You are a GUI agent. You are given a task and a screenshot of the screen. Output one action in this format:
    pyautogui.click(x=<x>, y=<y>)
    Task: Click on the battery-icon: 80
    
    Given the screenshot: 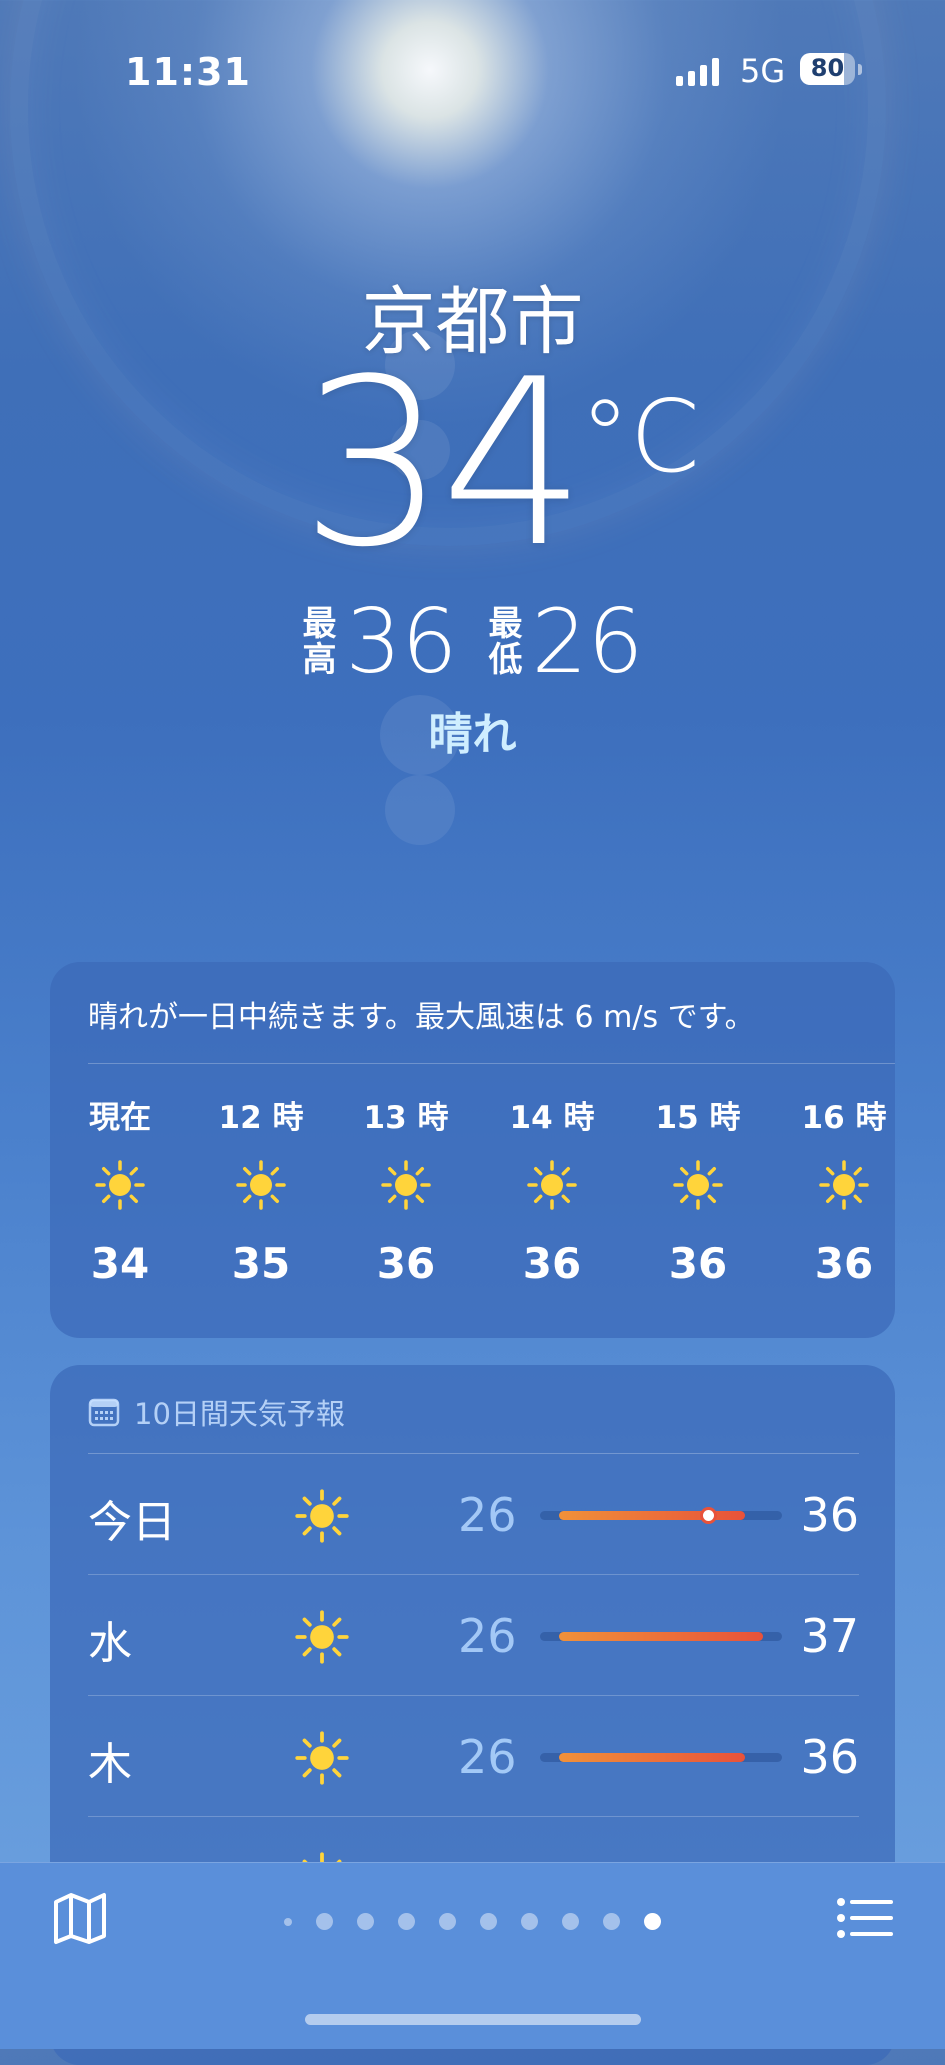 What is the action you would take?
    pyautogui.click(x=827, y=69)
    